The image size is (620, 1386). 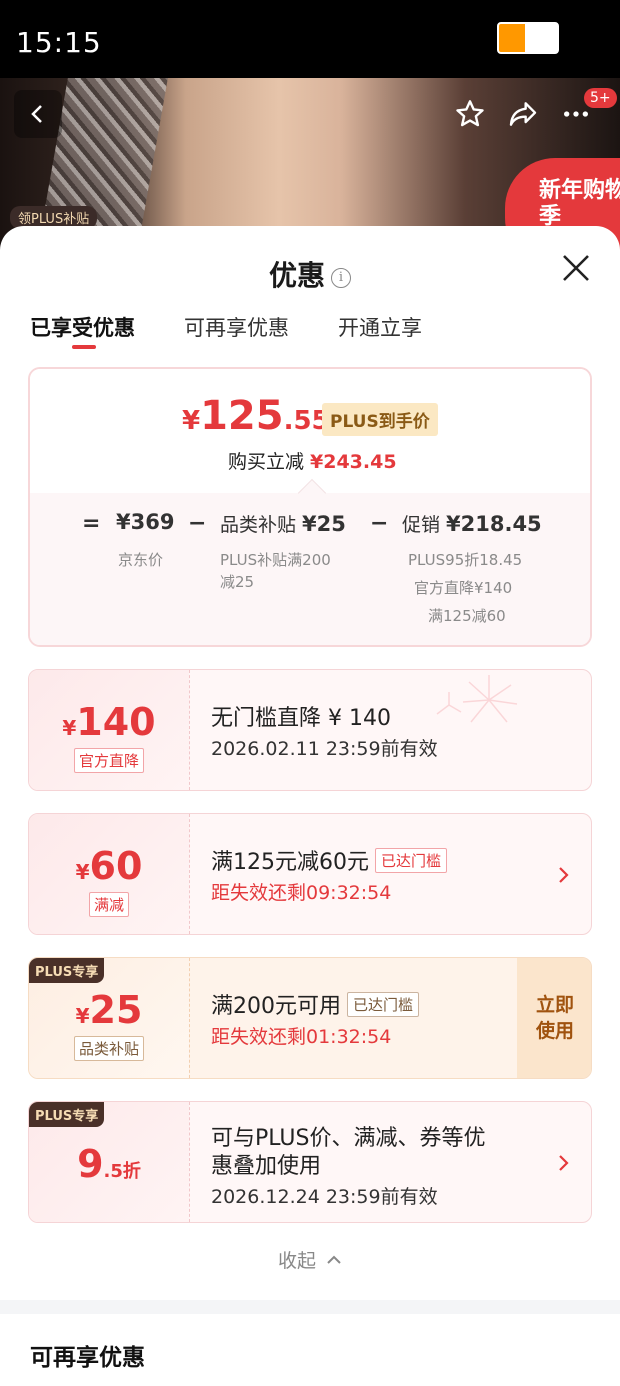 I want to click on tab-enjoyed: 已享受优惠, so click(x=82, y=327).